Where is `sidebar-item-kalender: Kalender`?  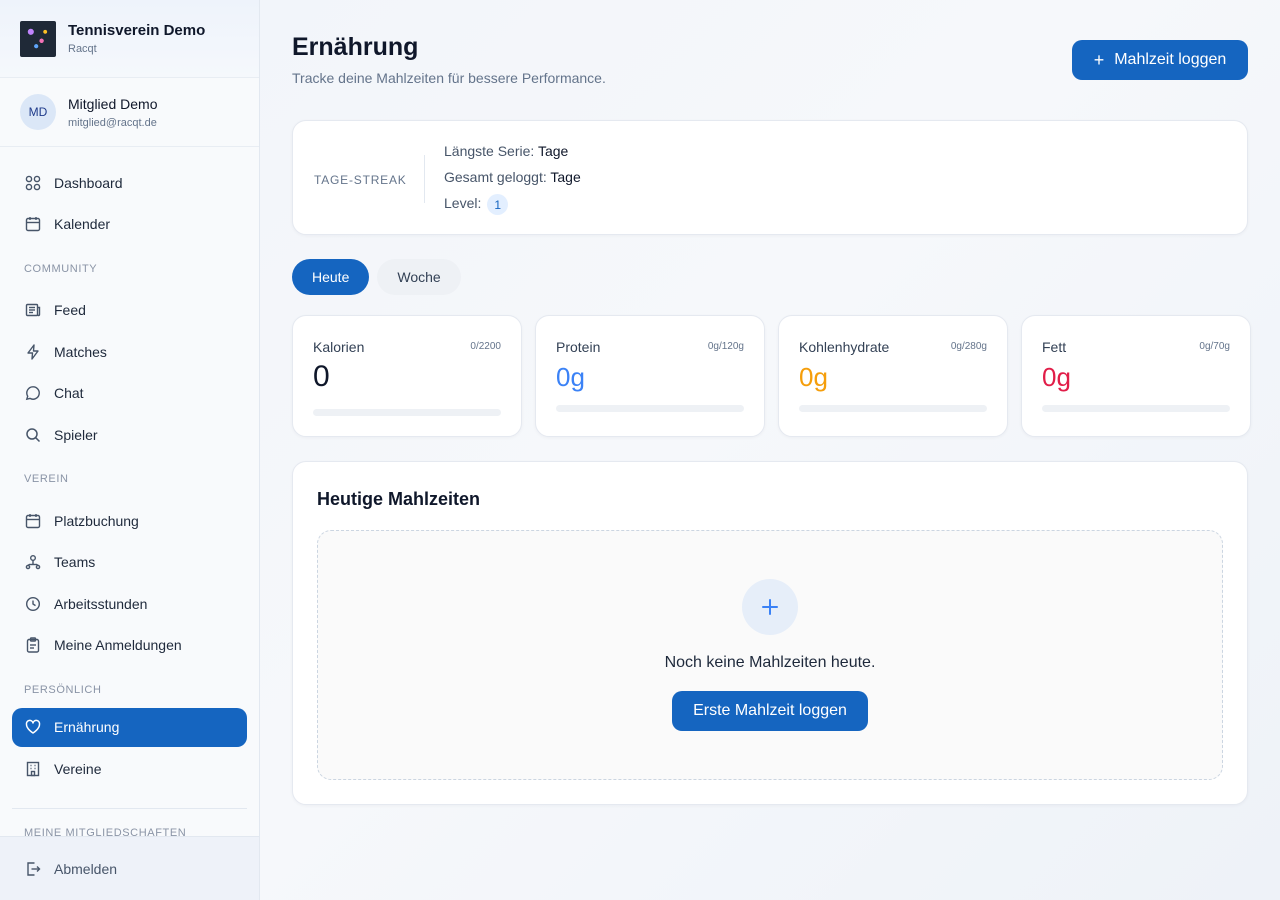 sidebar-item-kalender: Kalender is located at coordinates (129, 224).